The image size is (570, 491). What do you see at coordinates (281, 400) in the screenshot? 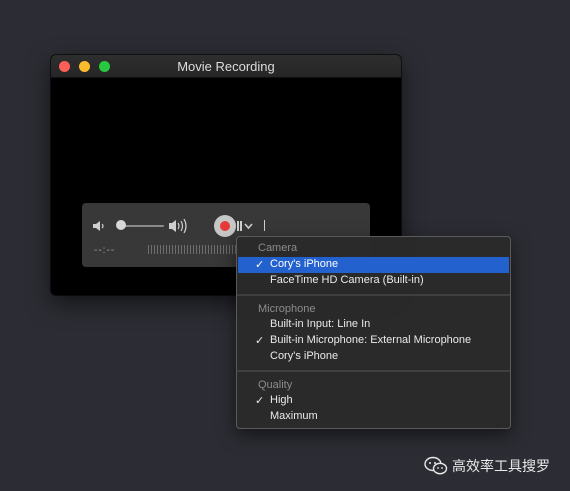
I see `menu-item-label: High` at bounding box center [281, 400].